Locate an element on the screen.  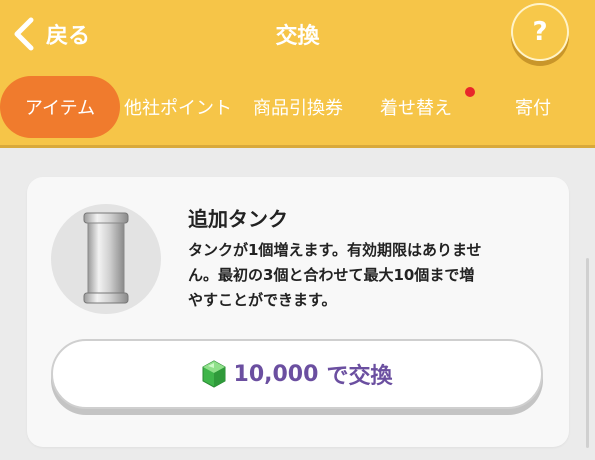
tab-items: アイテム is located at coordinates (60, 107).